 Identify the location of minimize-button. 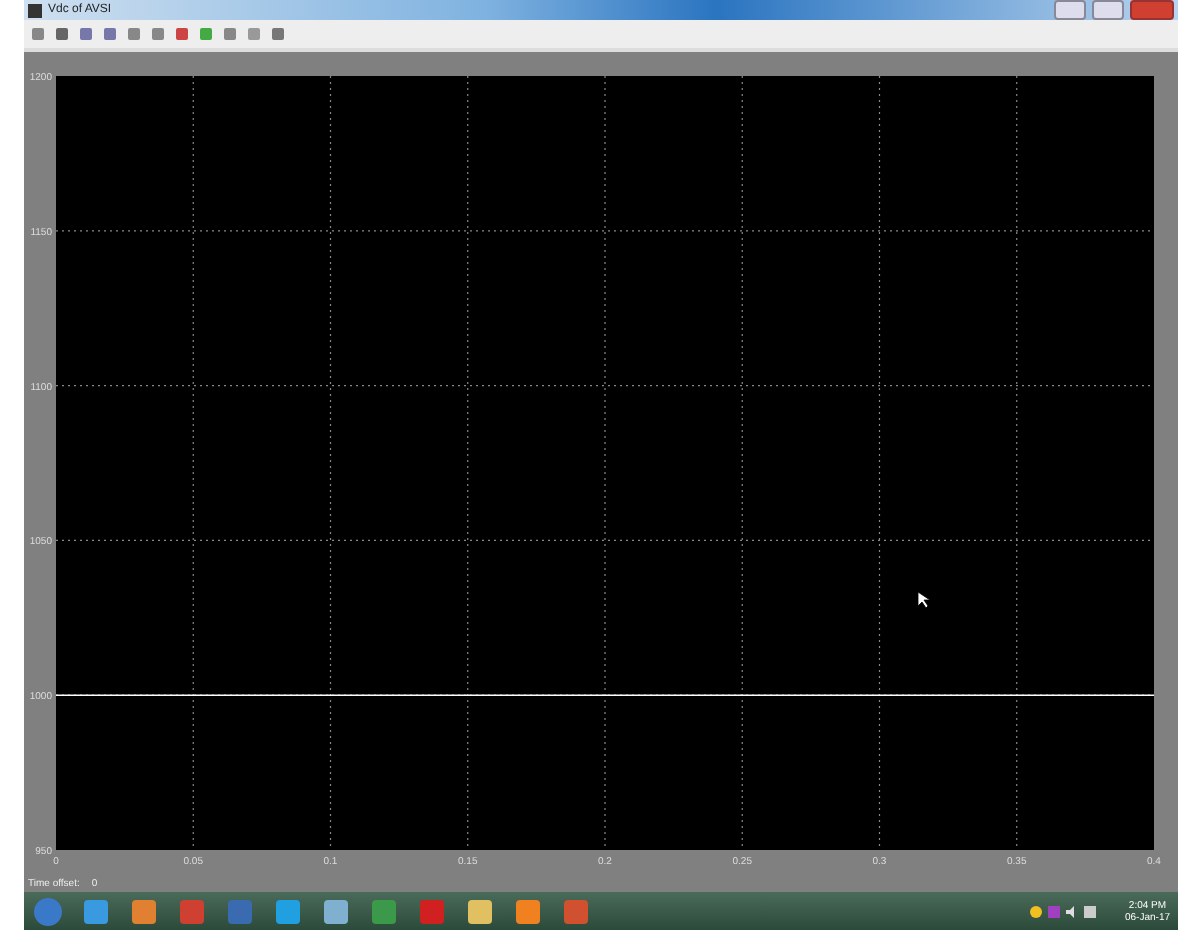
(1070, 10).